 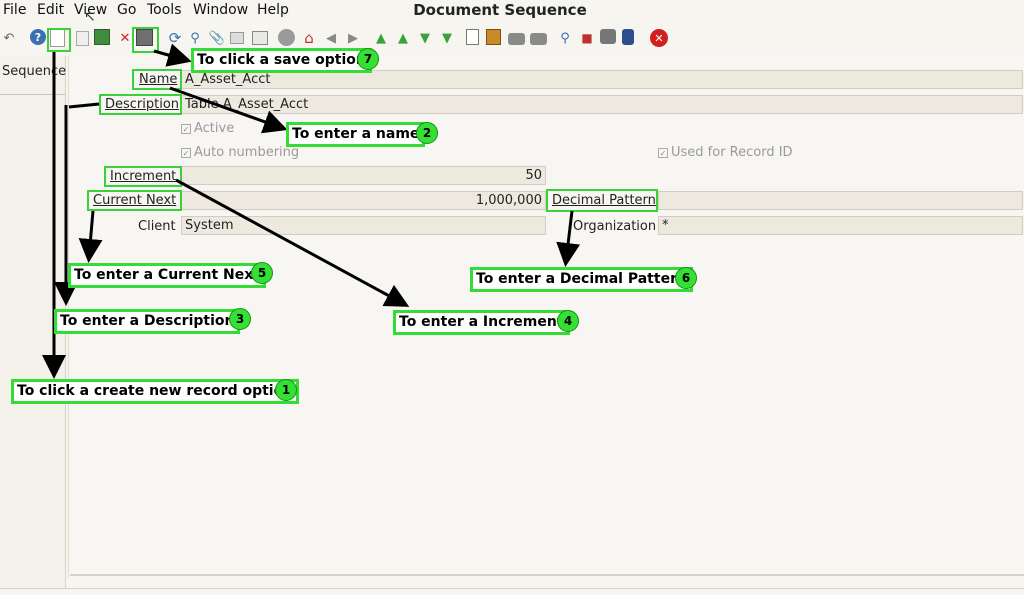 I want to click on step-badge-1: 1, so click(x=286, y=390).